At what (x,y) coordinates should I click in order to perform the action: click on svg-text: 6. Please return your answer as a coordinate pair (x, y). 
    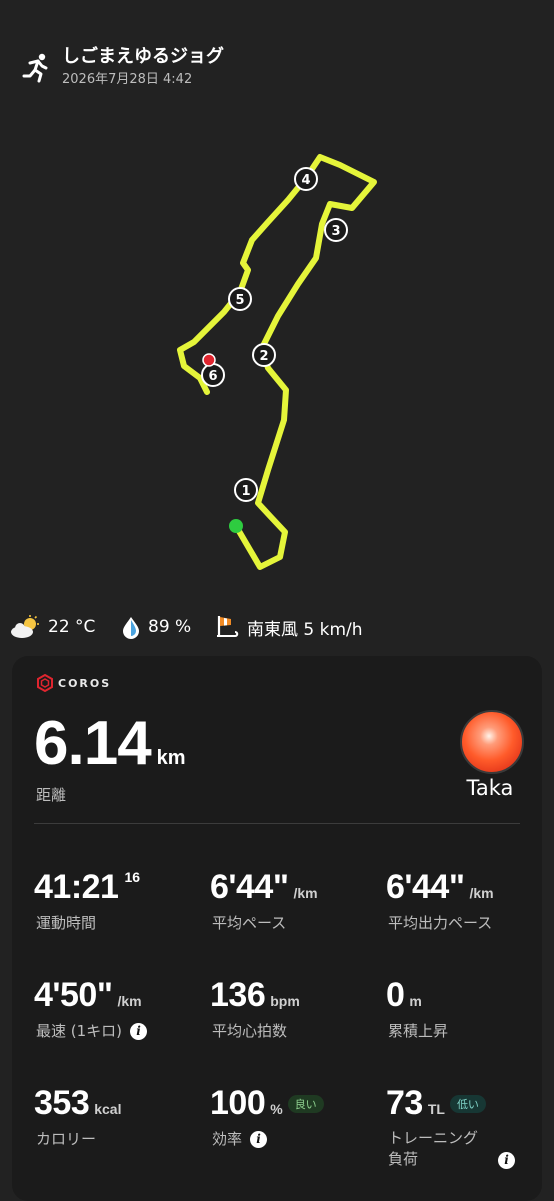
    Looking at the image, I should click on (212, 376).